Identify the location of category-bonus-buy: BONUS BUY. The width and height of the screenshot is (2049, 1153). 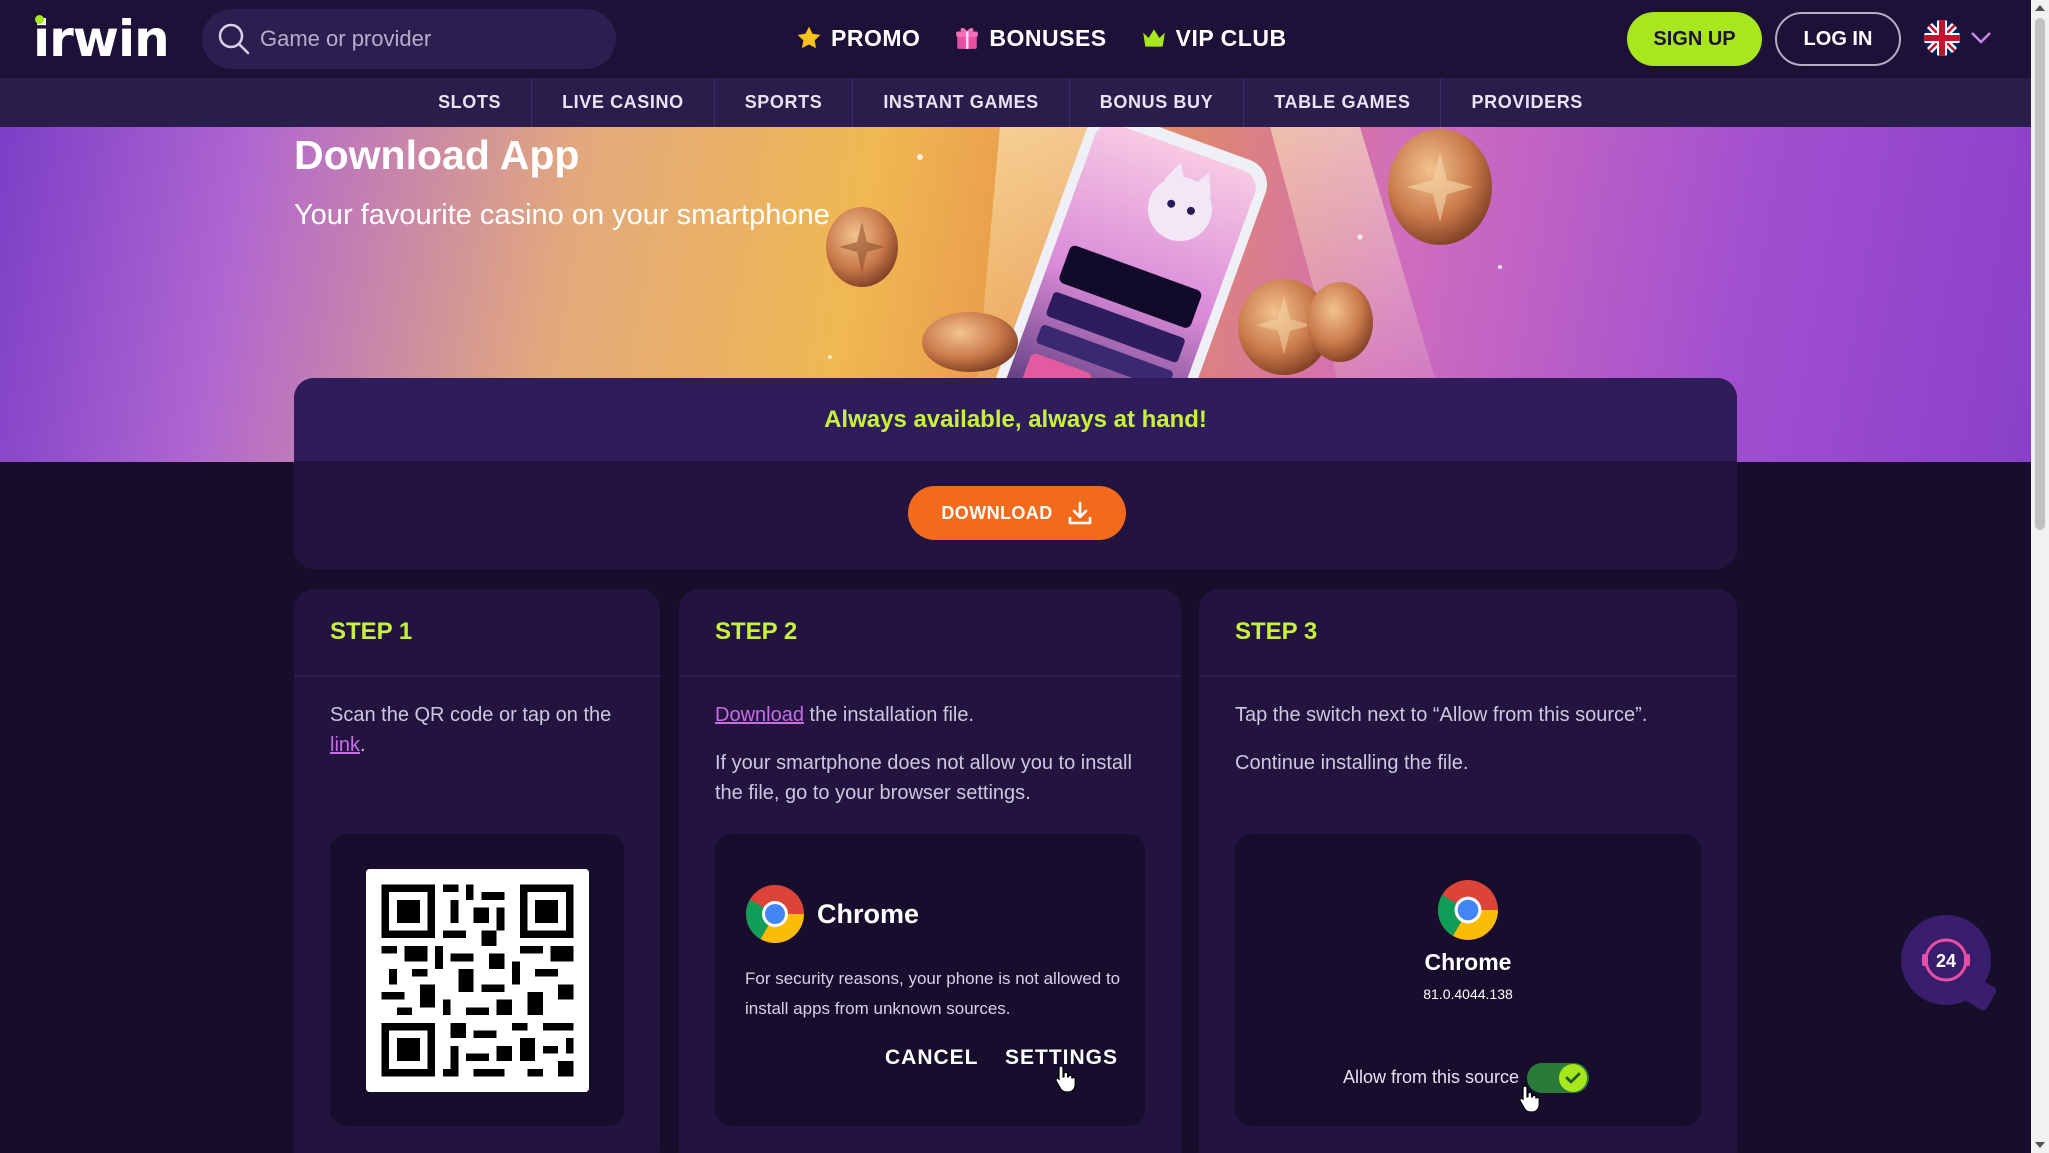
(1157, 102).